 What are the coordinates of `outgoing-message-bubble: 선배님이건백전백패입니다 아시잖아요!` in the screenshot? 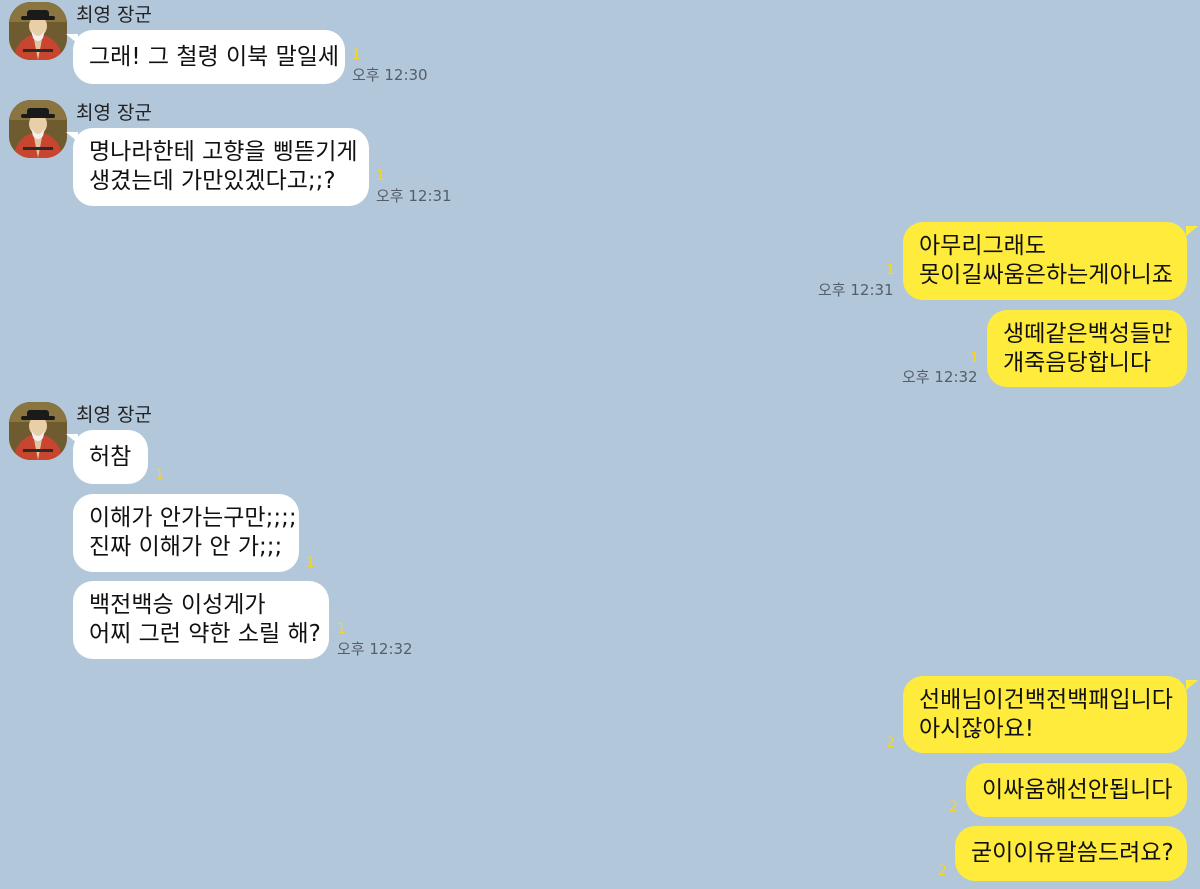 It's located at (1045, 714).